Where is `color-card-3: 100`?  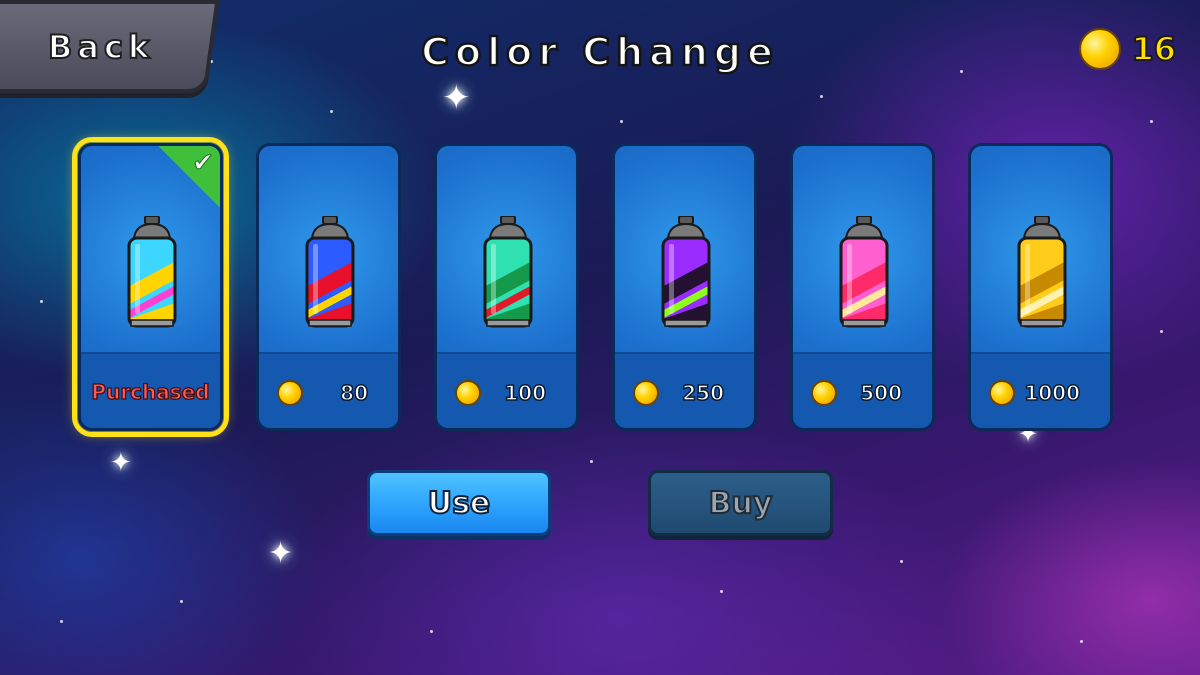 color-card-3: 100 is located at coordinates (506, 287).